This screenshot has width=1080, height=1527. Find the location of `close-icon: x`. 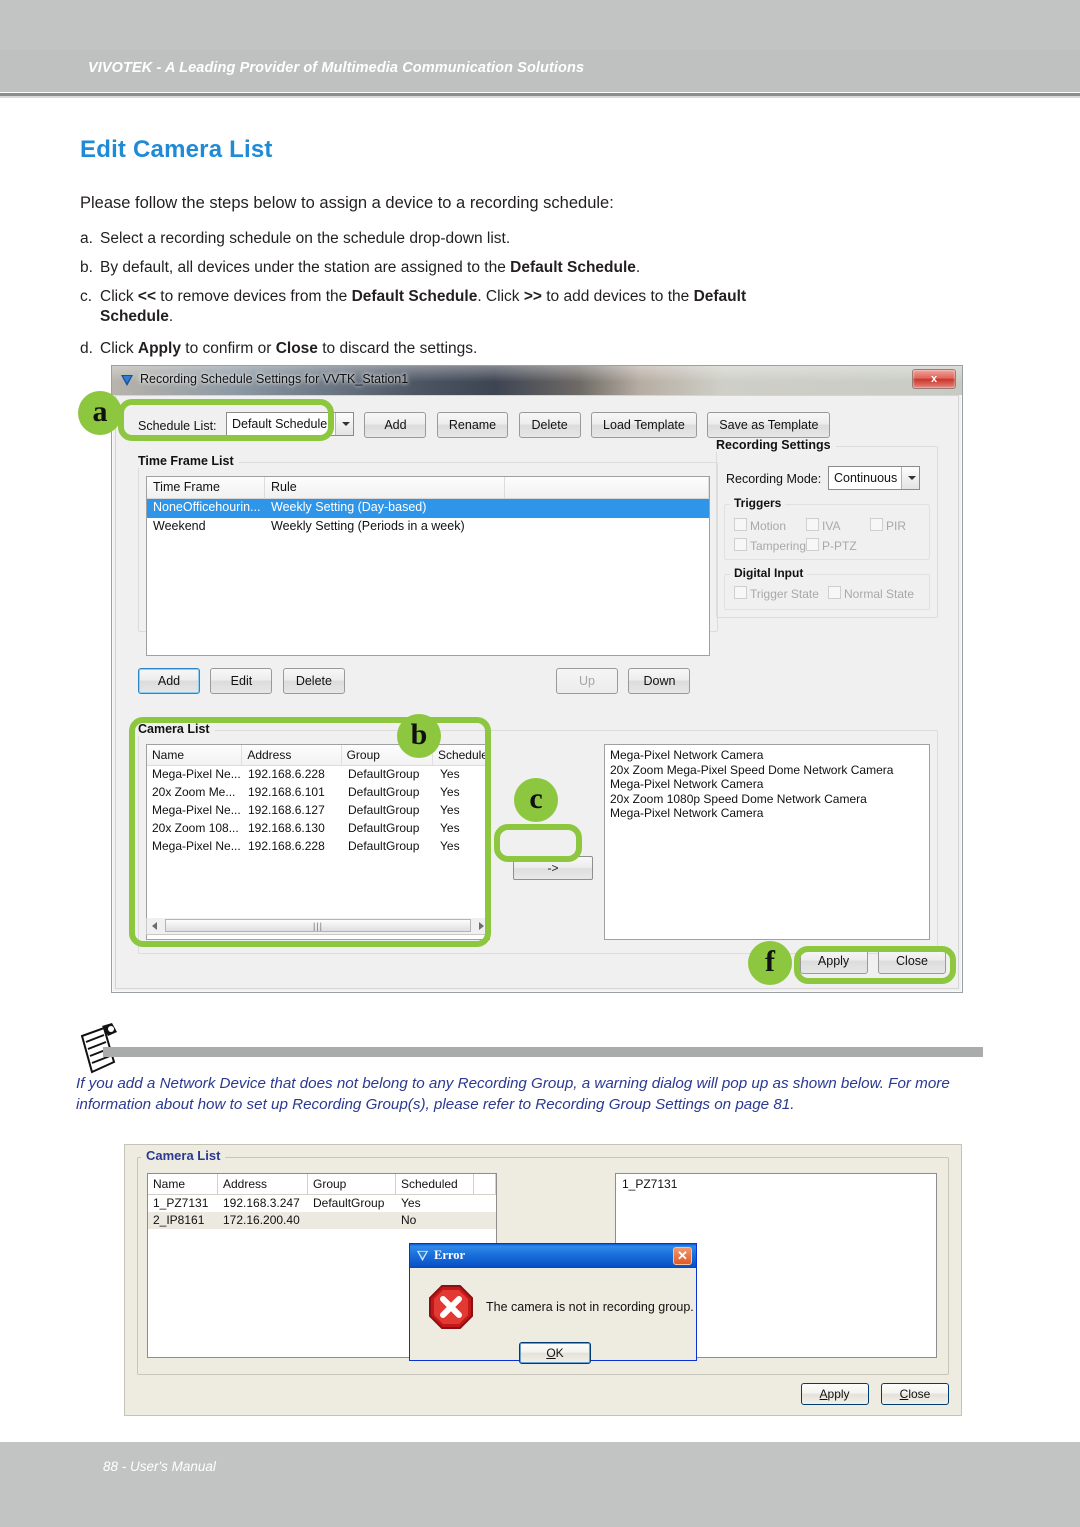

close-icon: x is located at coordinates (934, 379).